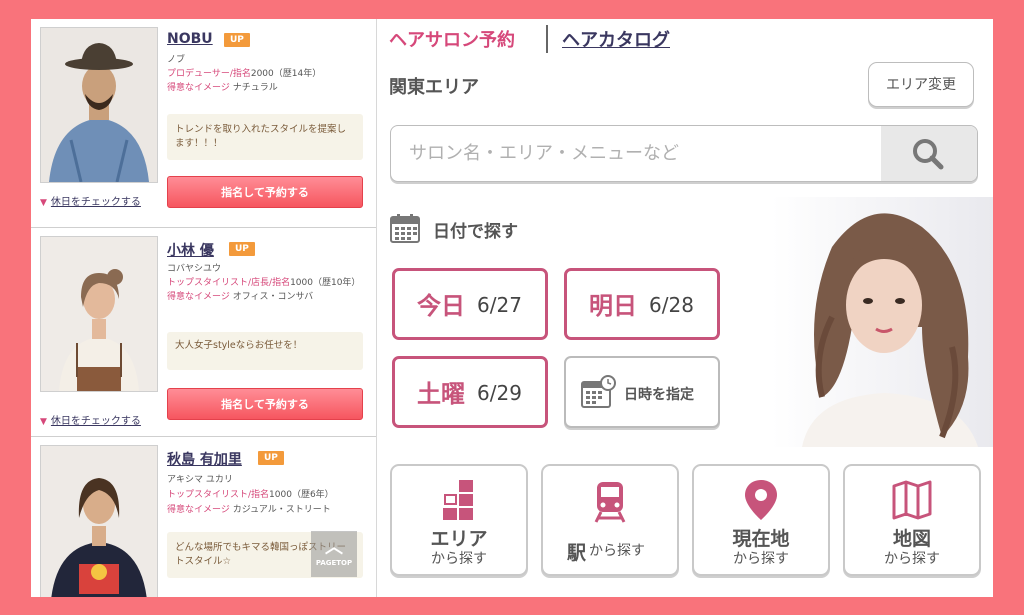 Image resolution: width=1024 pixels, height=615 pixels. I want to click on stylist-role: トップスタイリスト/店長/指名1000（歴10年）, so click(263, 281).